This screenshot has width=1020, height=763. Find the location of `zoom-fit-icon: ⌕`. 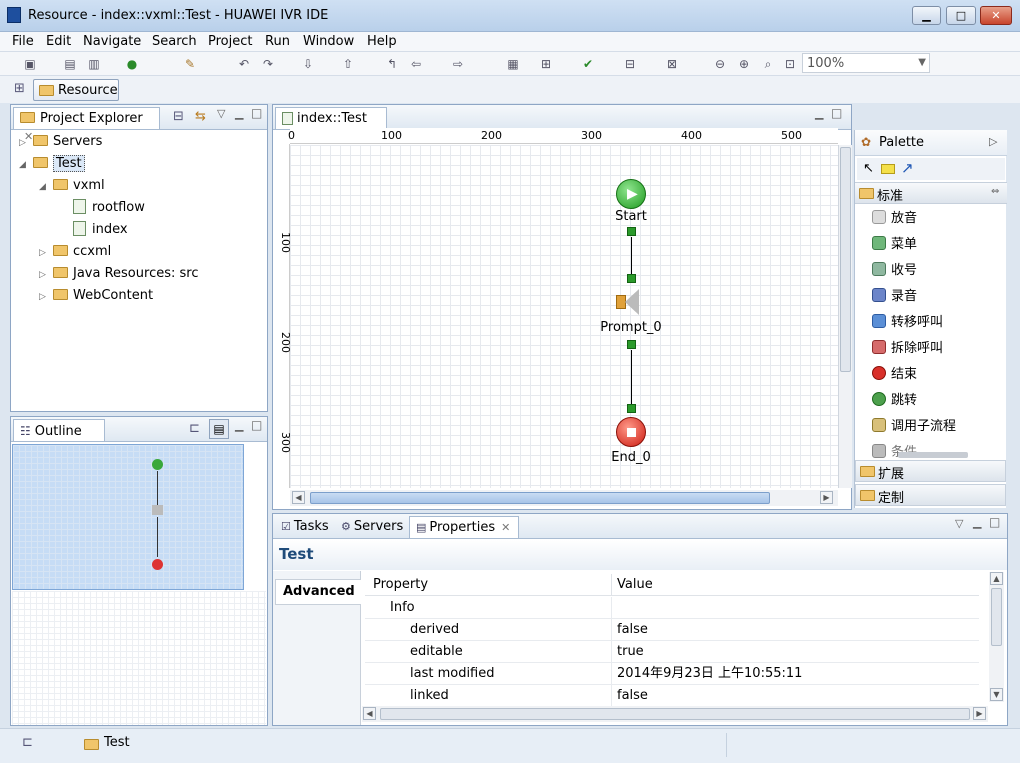

zoom-fit-icon: ⌕ is located at coordinates (768, 64).